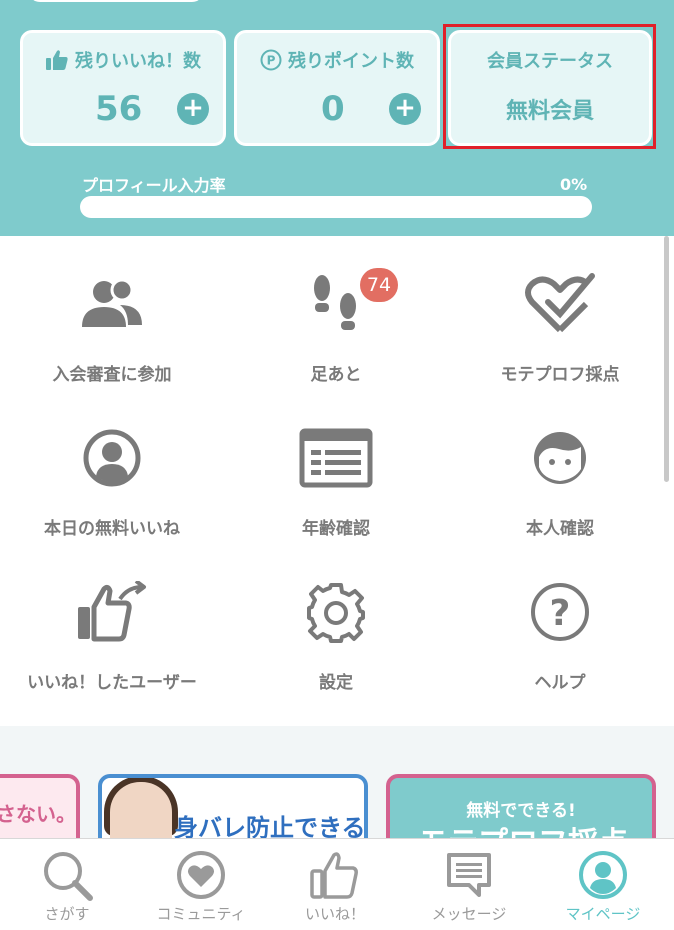  I want to click on point-coin-glyph: P, so click(271, 61).